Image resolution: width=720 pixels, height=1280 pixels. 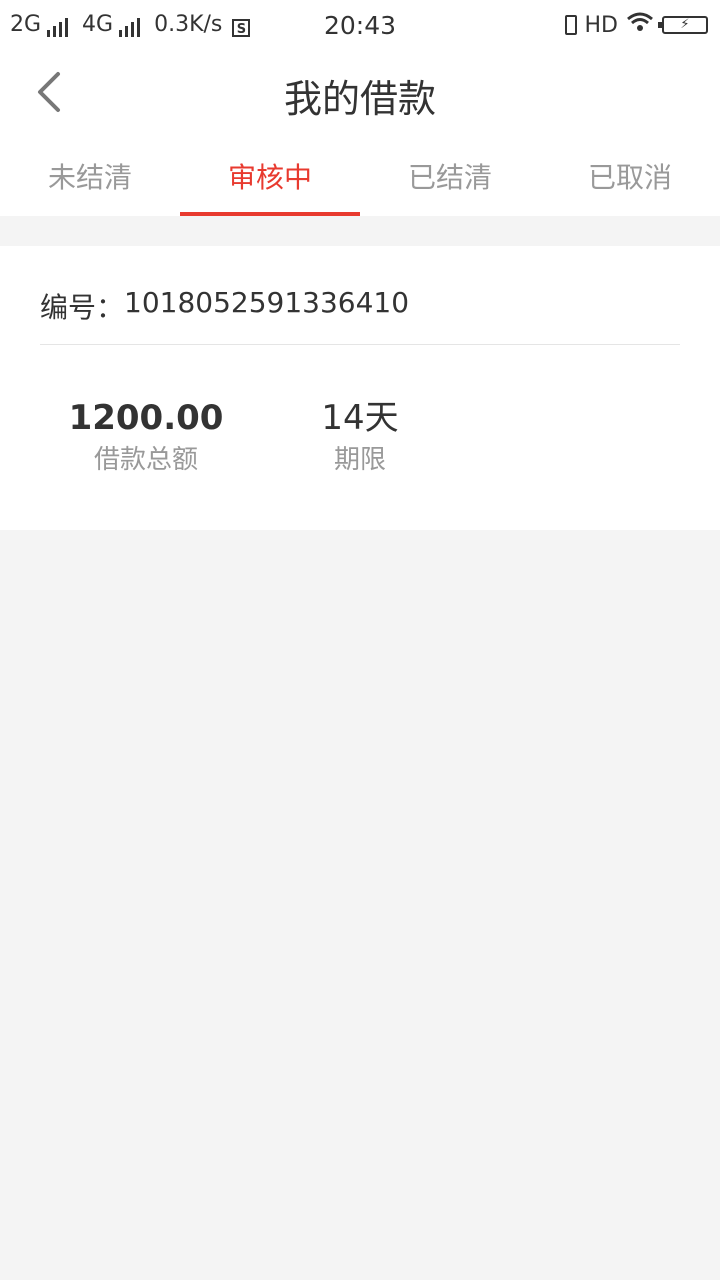 What do you see at coordinates (450, 176) in the screenshot?
I see `tab-settled: 已结清` at bounding box center [450, 176].